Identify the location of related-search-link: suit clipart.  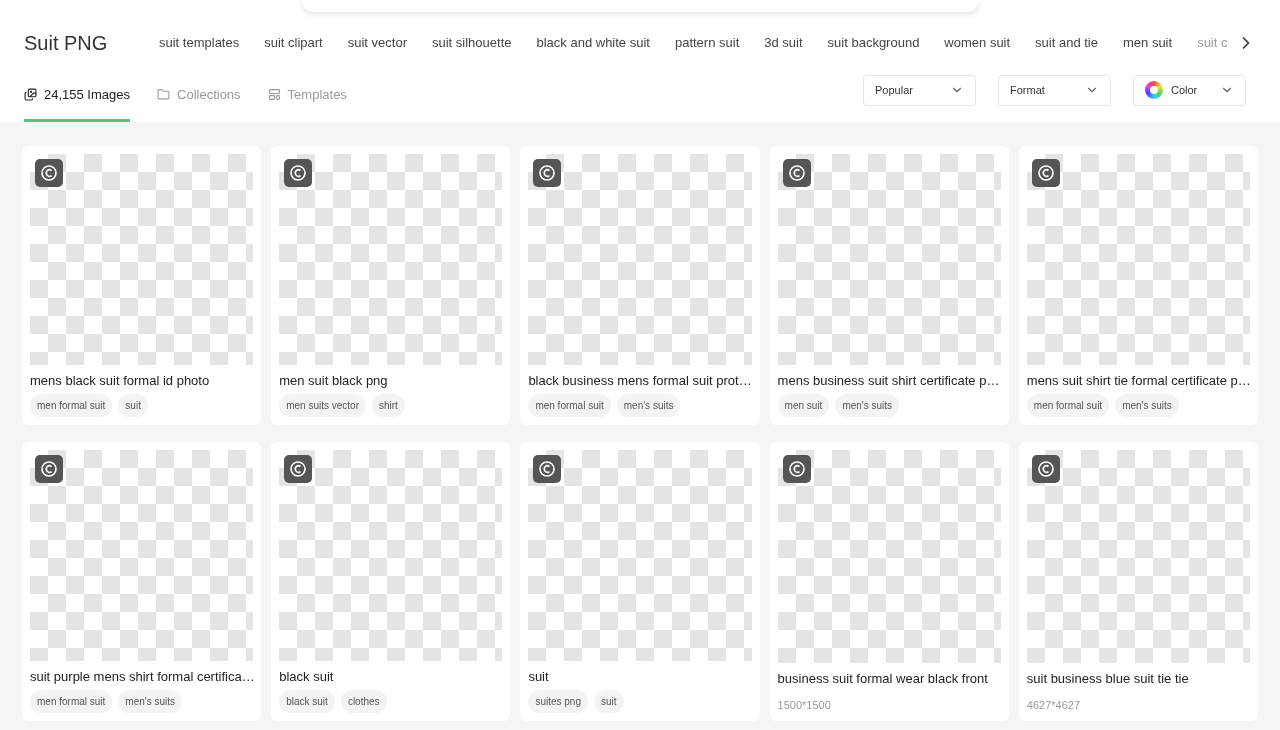
(293, 43).